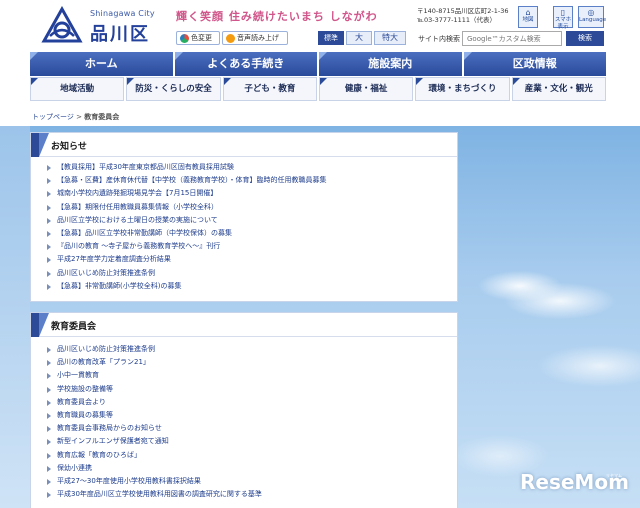 This screenshot has height=508, width=640. Describe the element at coordinates (137, 219) in the screenshot. I see `list-item-label: 品川区立学校における土曜日の授業の実施について` at that location.